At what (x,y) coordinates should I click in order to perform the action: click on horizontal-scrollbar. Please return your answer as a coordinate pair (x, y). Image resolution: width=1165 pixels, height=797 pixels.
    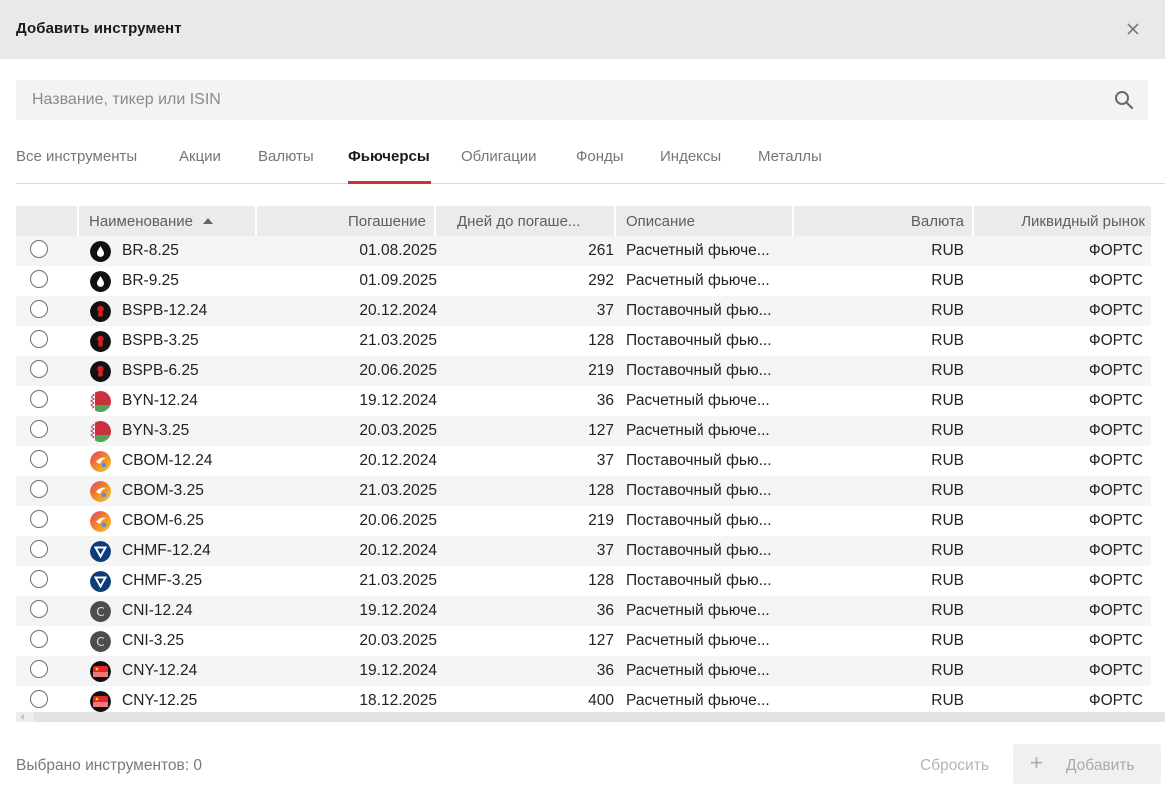
    Looking at the image, I should click on (590, 717).